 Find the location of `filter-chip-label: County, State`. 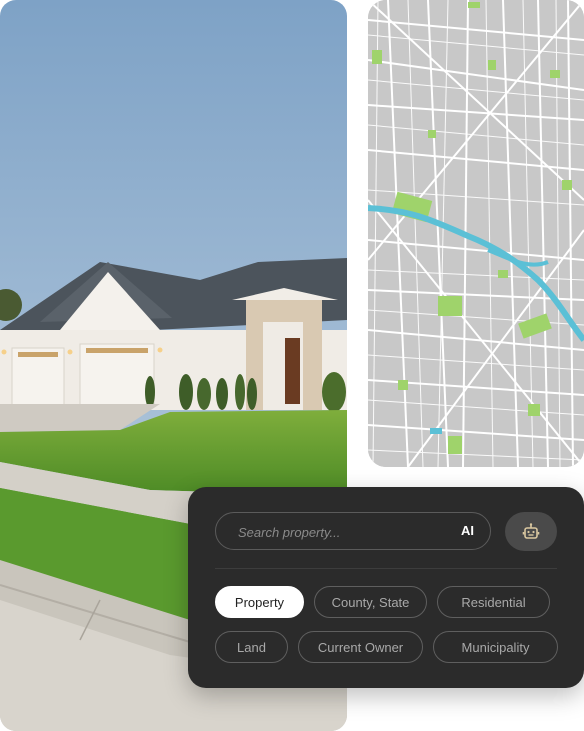

filter-chip-label: County, State is located at coordinates (370, 602).